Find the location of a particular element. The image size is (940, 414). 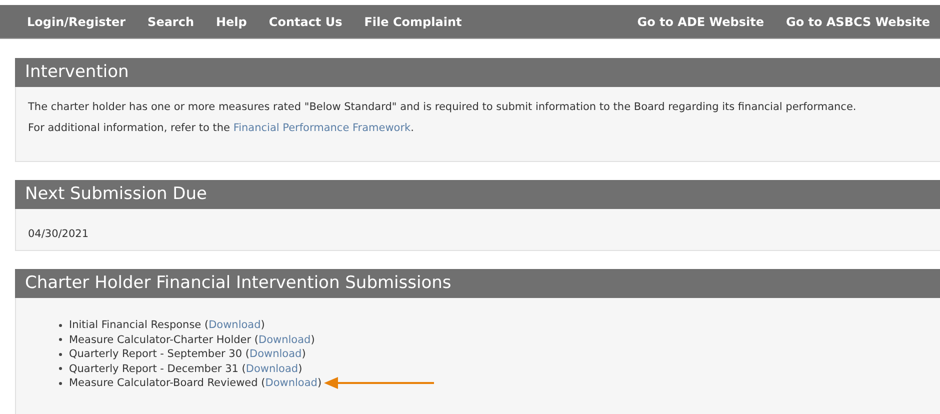

section-header: Intervention is located at coordinates (477, 72).